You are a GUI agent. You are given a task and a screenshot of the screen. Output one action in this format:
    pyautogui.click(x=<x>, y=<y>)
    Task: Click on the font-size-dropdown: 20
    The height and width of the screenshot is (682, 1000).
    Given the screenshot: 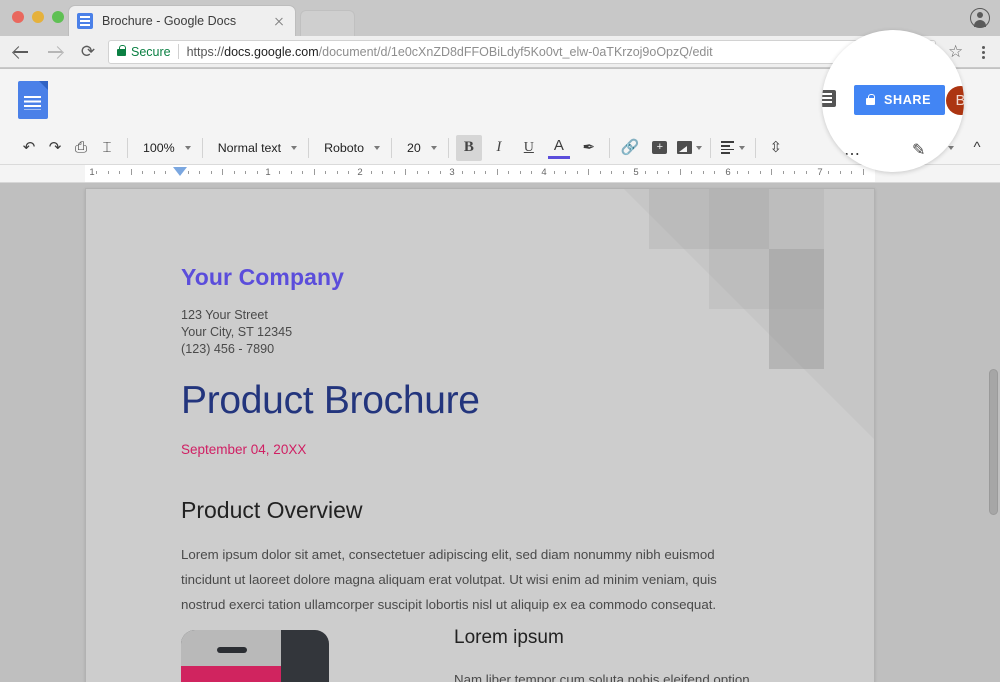 What is the action you would take?
    pyautogui.click(x=420, y=148)
    